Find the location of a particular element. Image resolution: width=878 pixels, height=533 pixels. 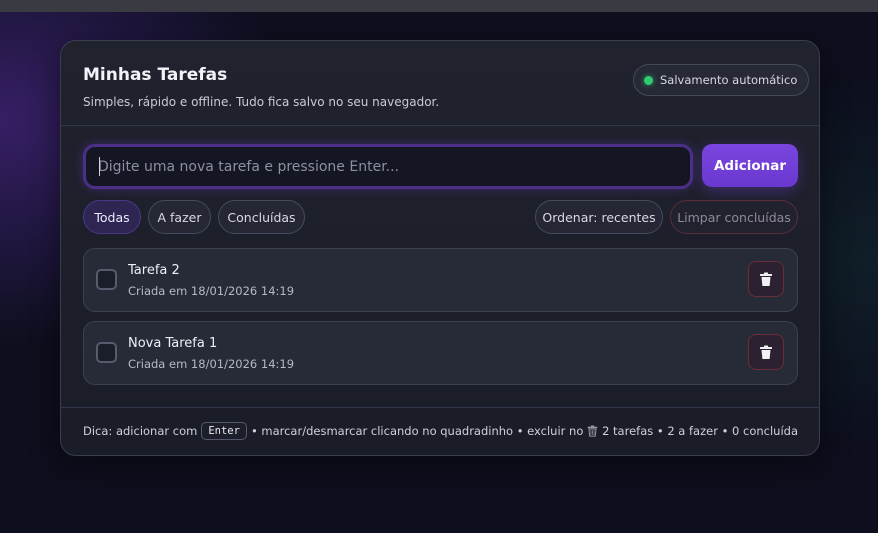

status-dot-icon is located at coordinates (648, 80).